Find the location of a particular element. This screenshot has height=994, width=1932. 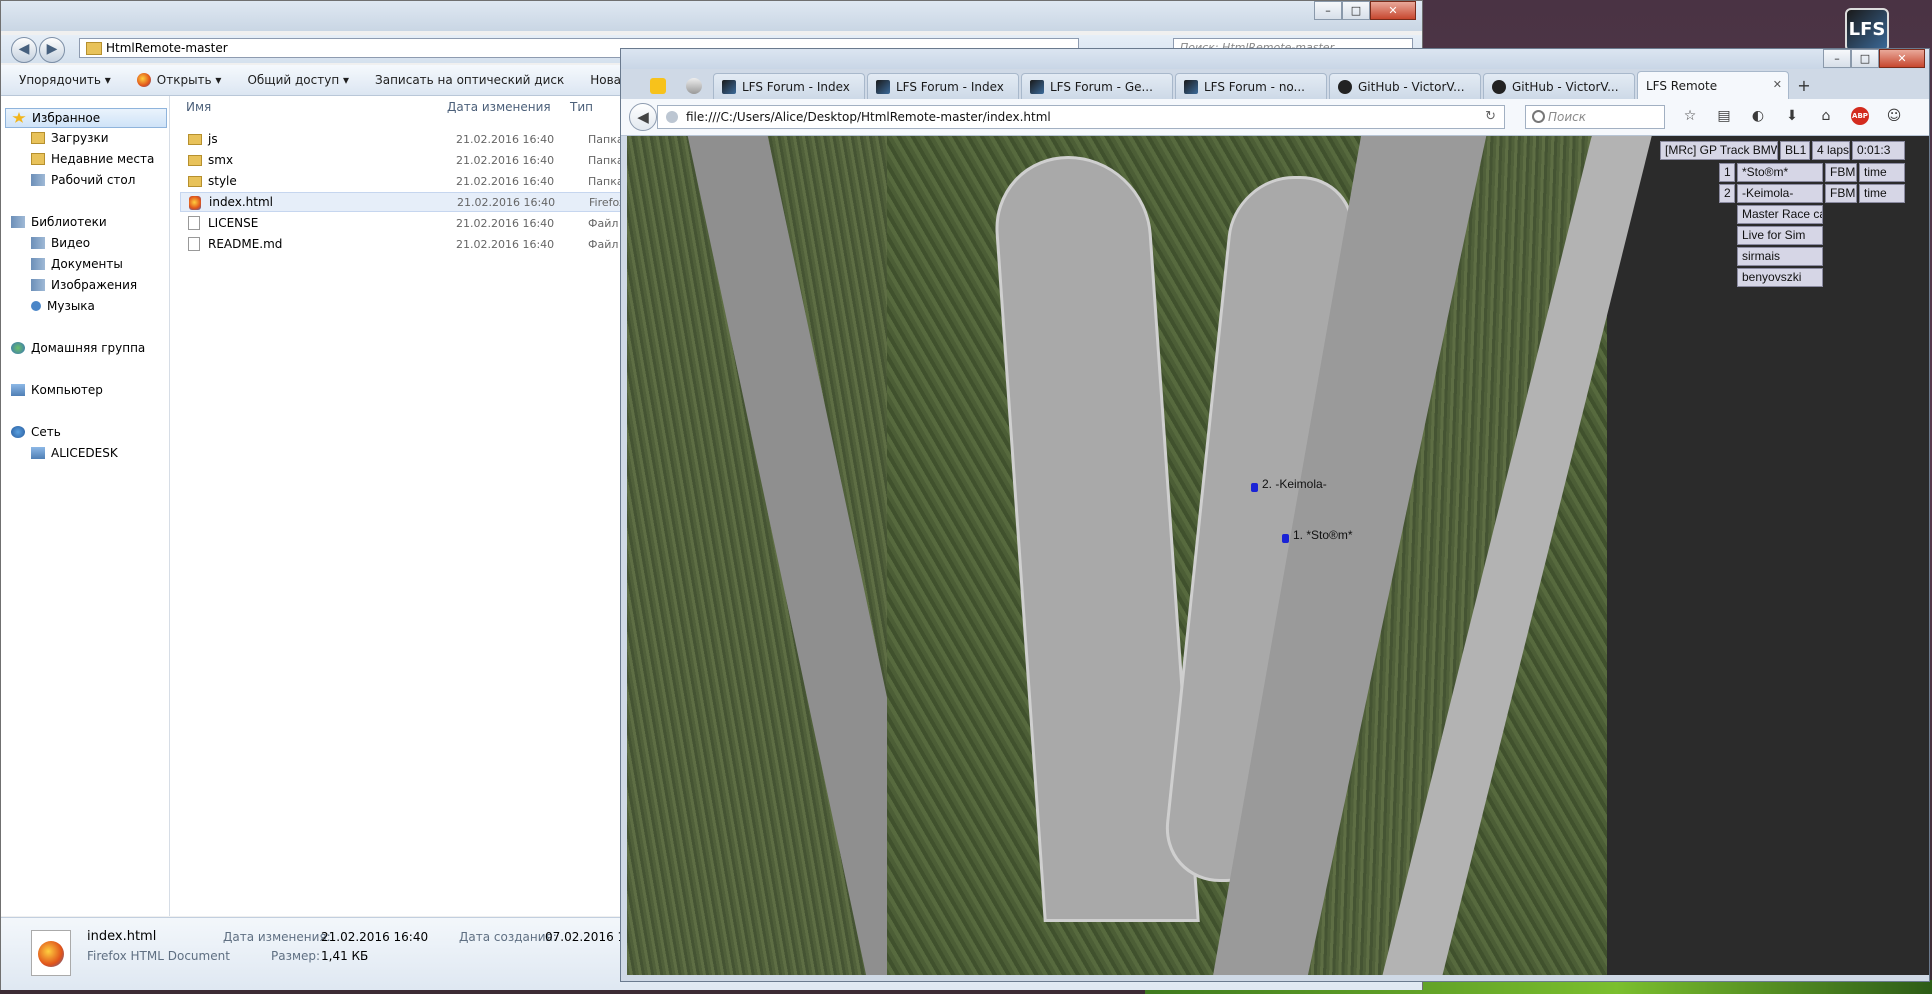

nav-alicedesk: ALICEDESK is located at coordinates (74, 453).